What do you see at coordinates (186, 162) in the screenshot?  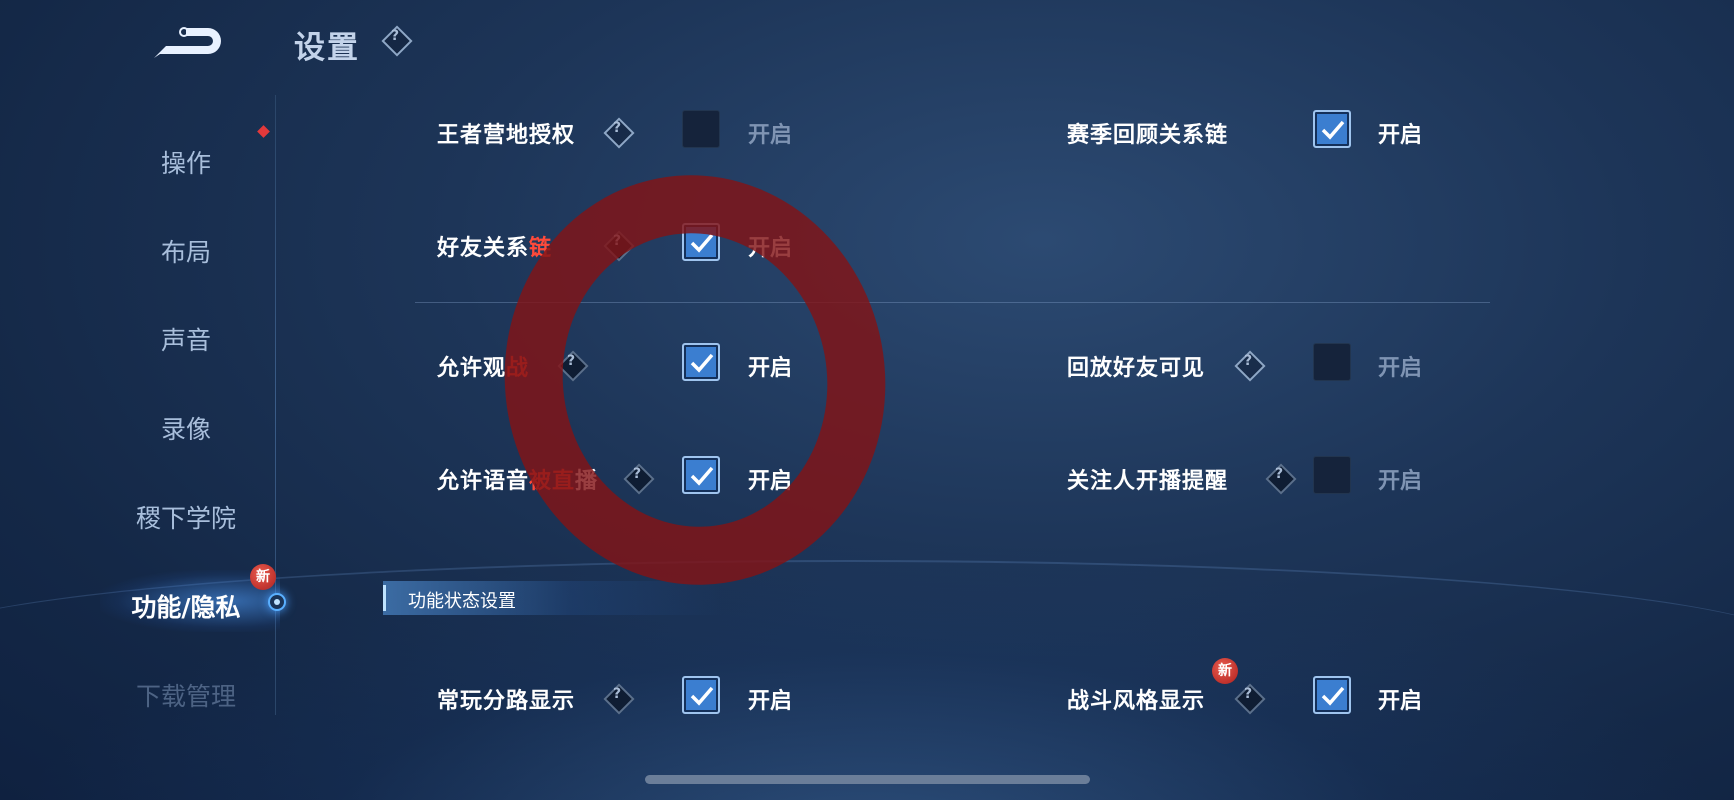 I see `sidebar-item-operation: 操作` at bounding box center [186, 162].